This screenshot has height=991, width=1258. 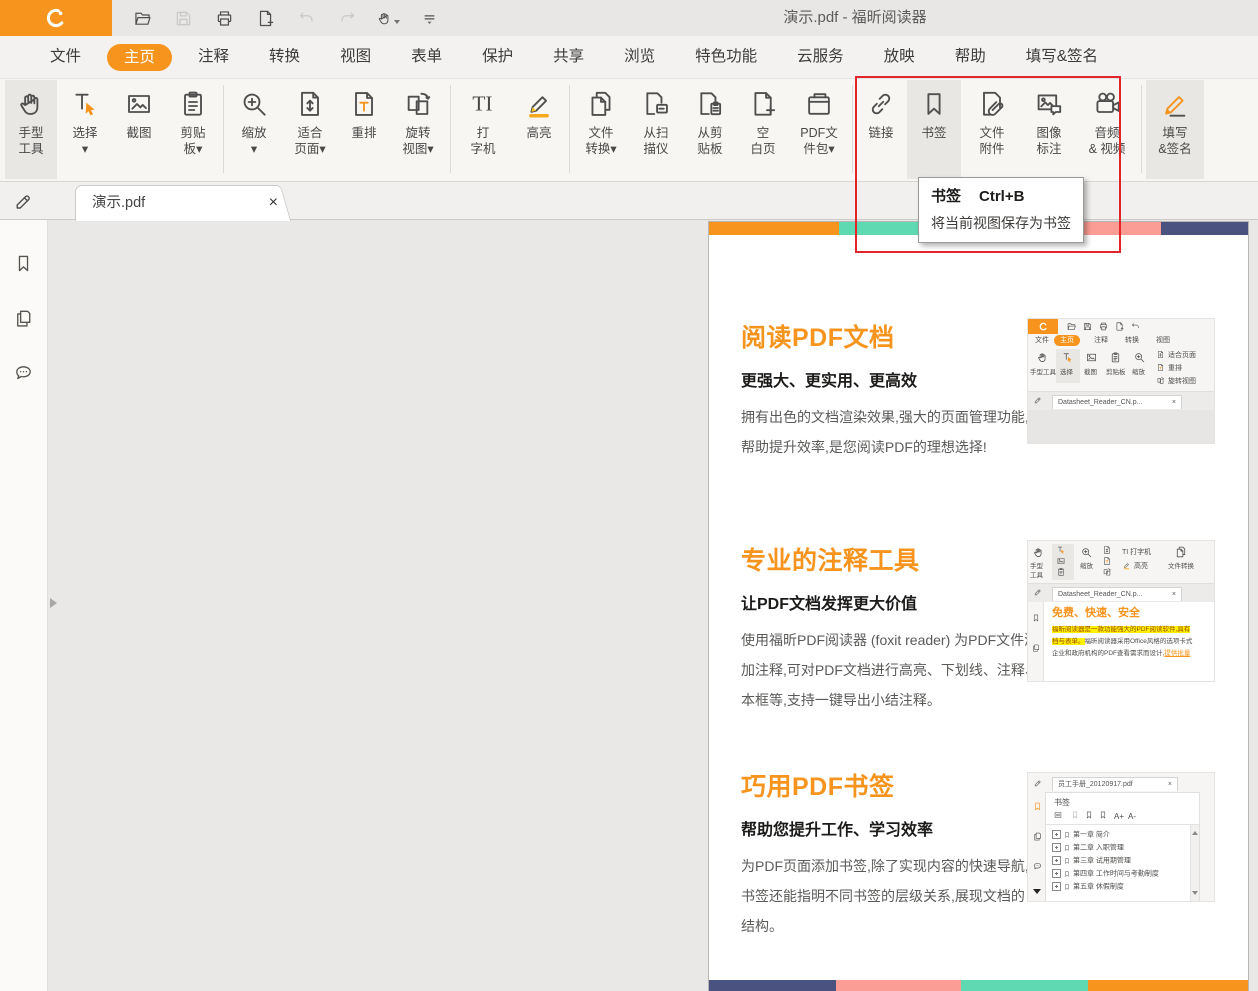 What do you see at coordinates (85, 129) in the screenshot?
I see `ribbon-button-select: 选择 ▾` at bounding box center [85, 129].